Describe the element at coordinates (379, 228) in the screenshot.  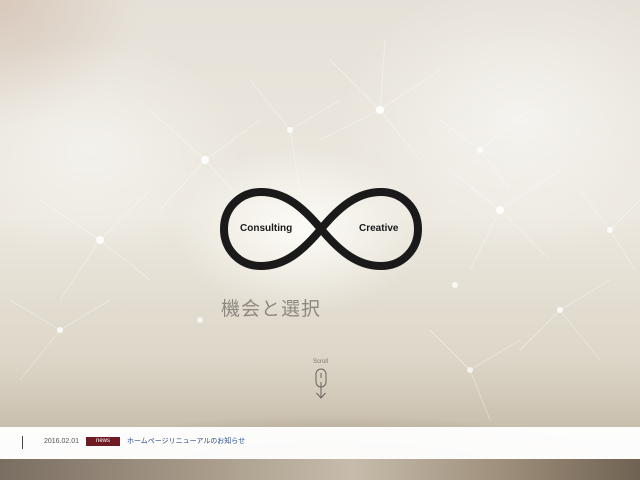
I see `logo-creative-label: Creative` at that location.